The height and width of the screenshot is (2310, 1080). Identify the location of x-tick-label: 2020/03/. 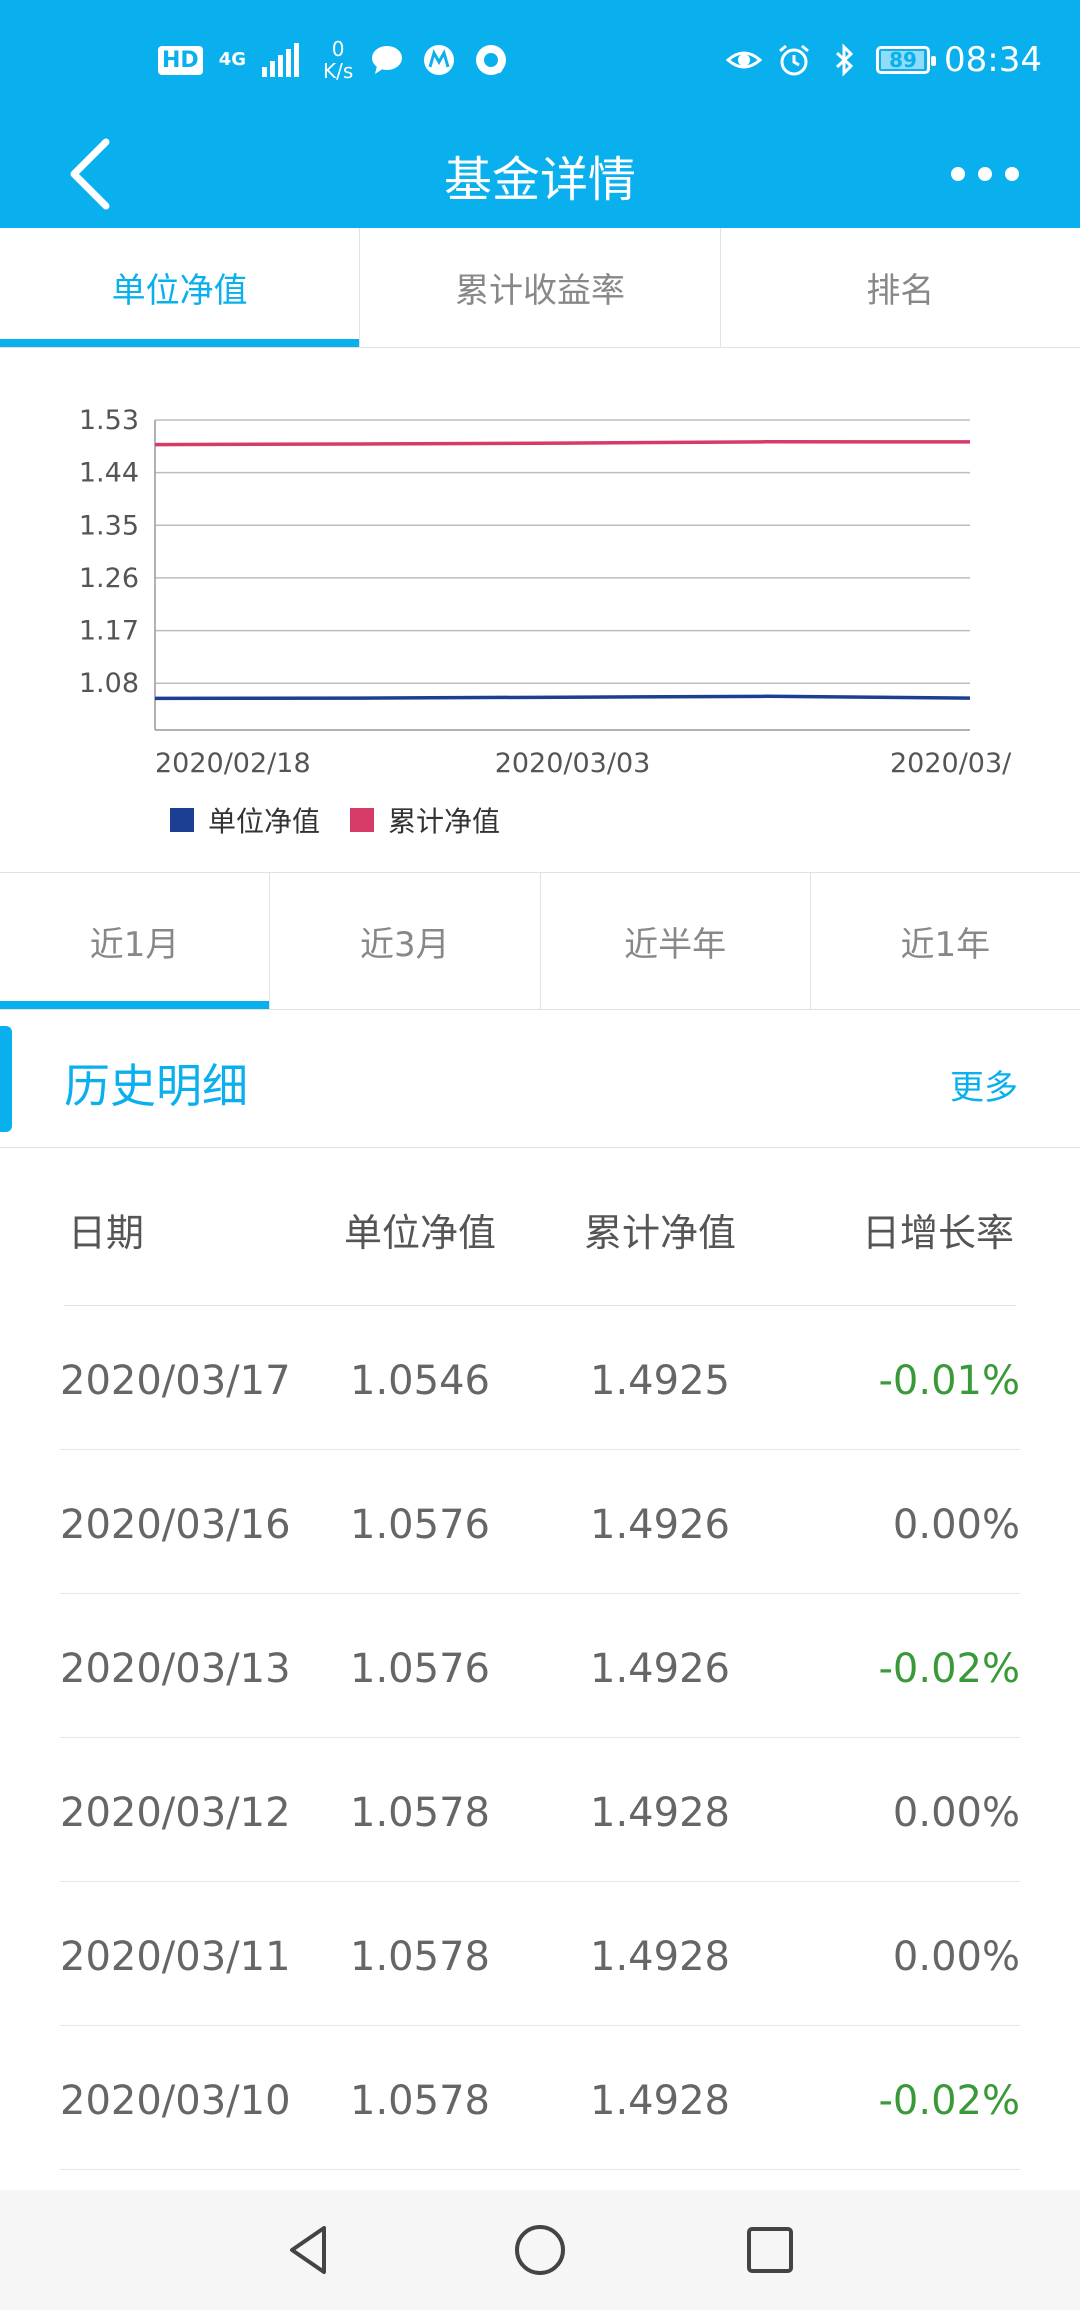
(951, 763).